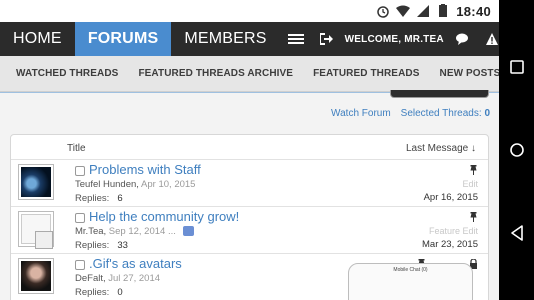 The image size is (534, 300). Describe the element at coordinates (188, 231) in the screenshot. I see `page-link-icon` at that location.